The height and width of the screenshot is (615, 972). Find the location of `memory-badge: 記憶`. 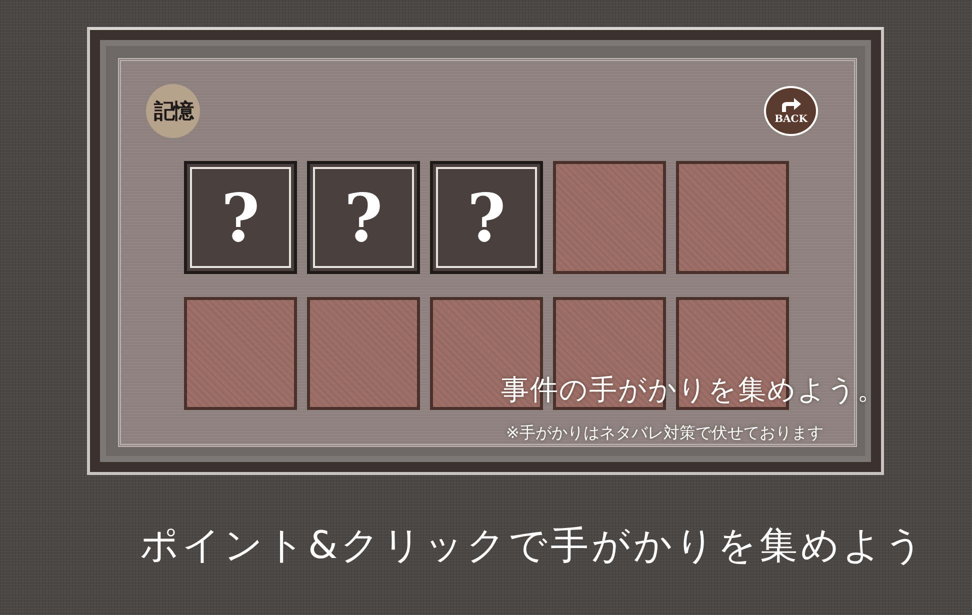

memory-badge: 記憶 is located at coordinates (173, 111).